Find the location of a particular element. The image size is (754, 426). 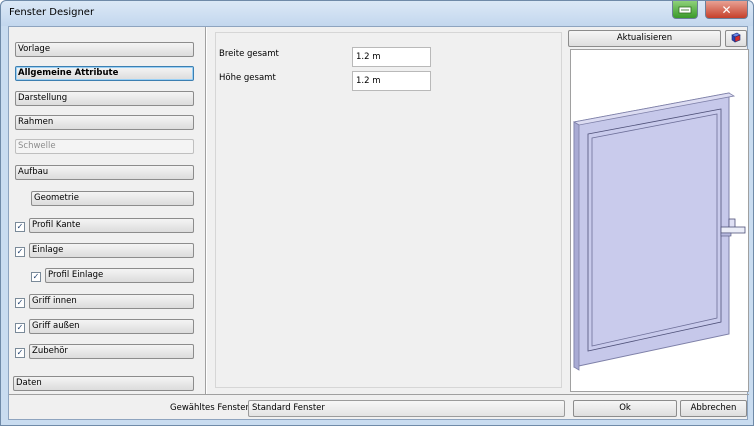

gewaehltes-fenster-select: Standard Fenster is located at coordinates (406, 408).